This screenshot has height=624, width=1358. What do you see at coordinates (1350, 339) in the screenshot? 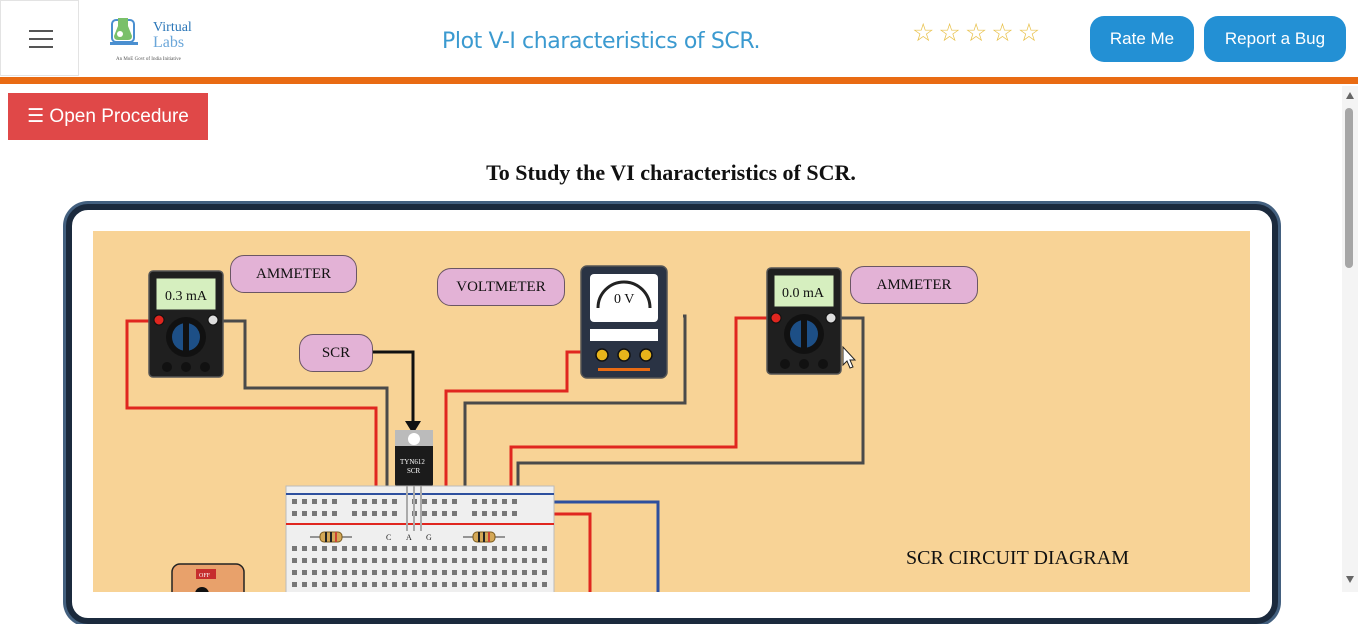
I see `page-scrollbar` at bounding box center [1350, 339].